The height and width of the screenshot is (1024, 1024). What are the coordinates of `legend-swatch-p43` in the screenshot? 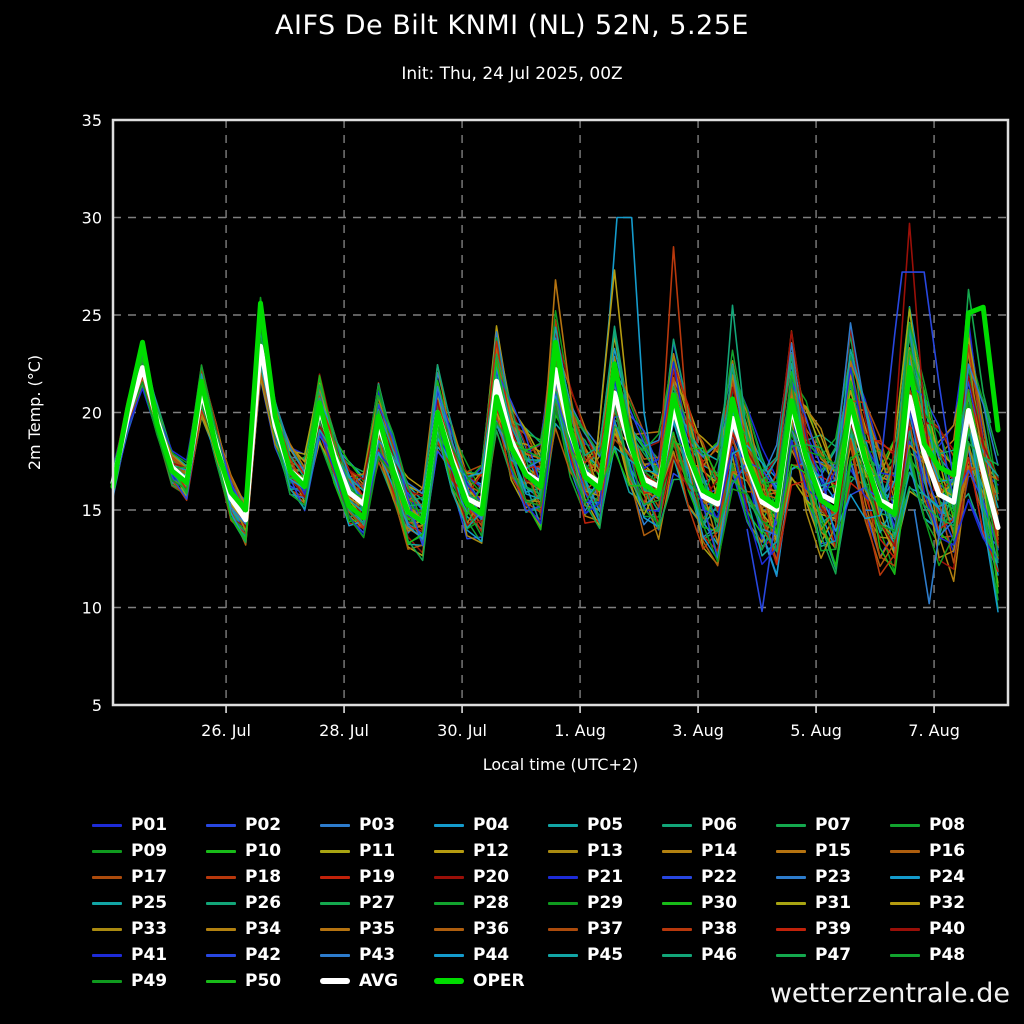 It's located at (335, 955).